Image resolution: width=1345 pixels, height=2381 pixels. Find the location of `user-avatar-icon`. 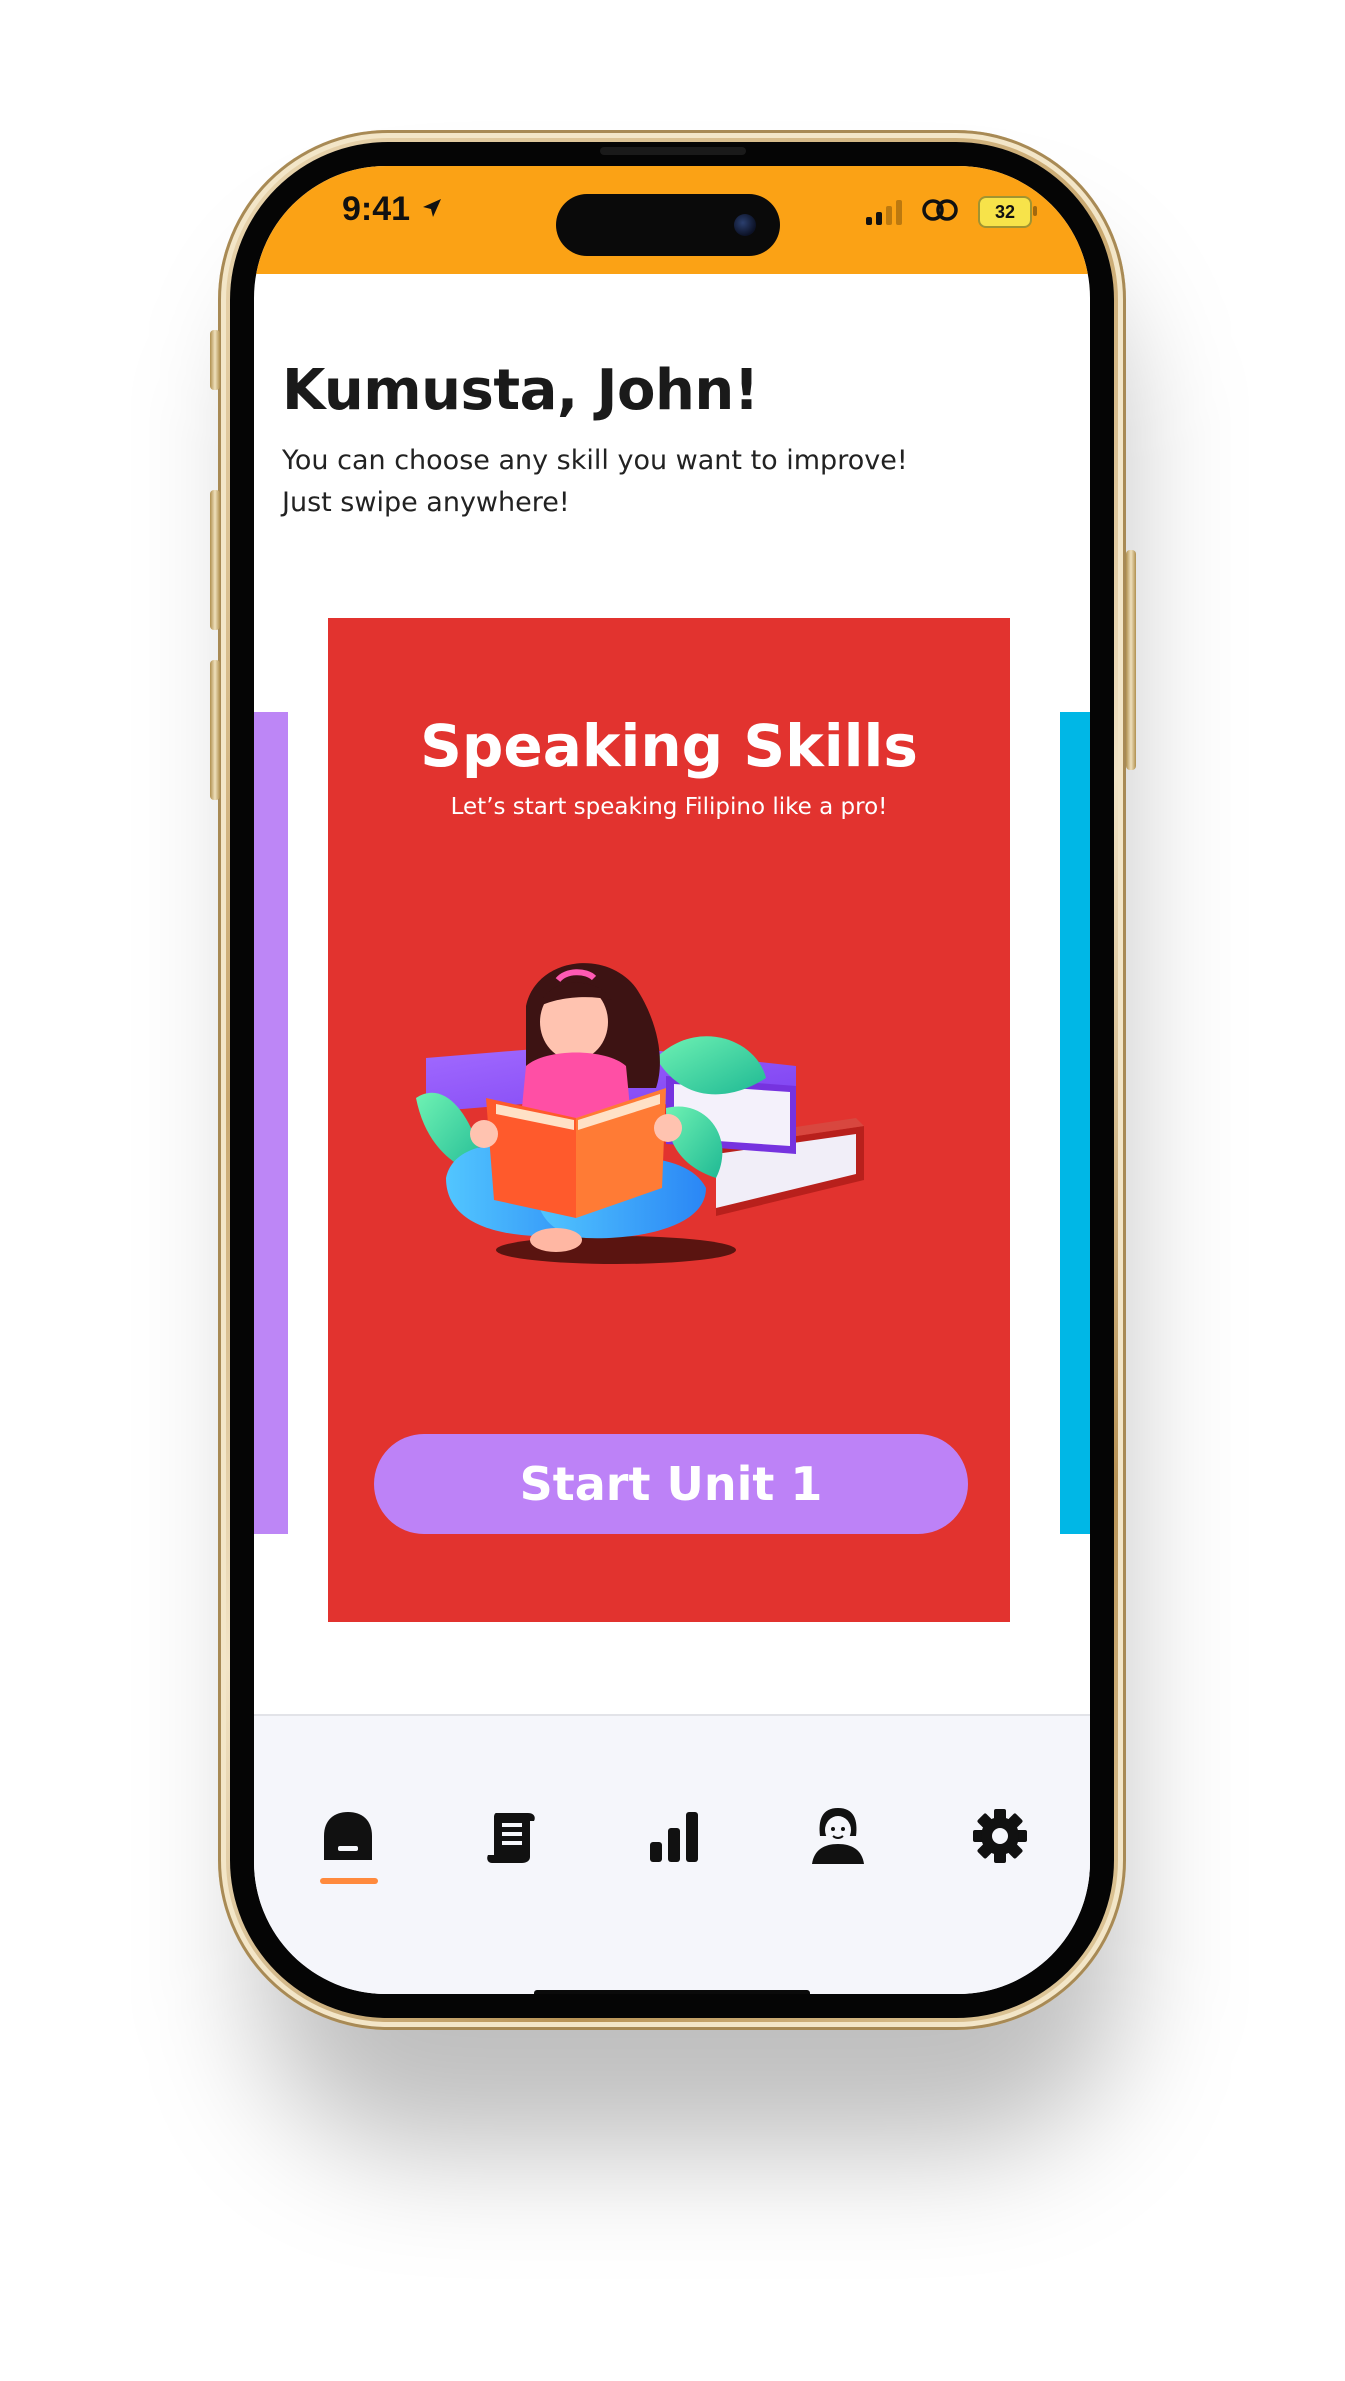

user-avatar-icon is located at coordinates (838, 1838).